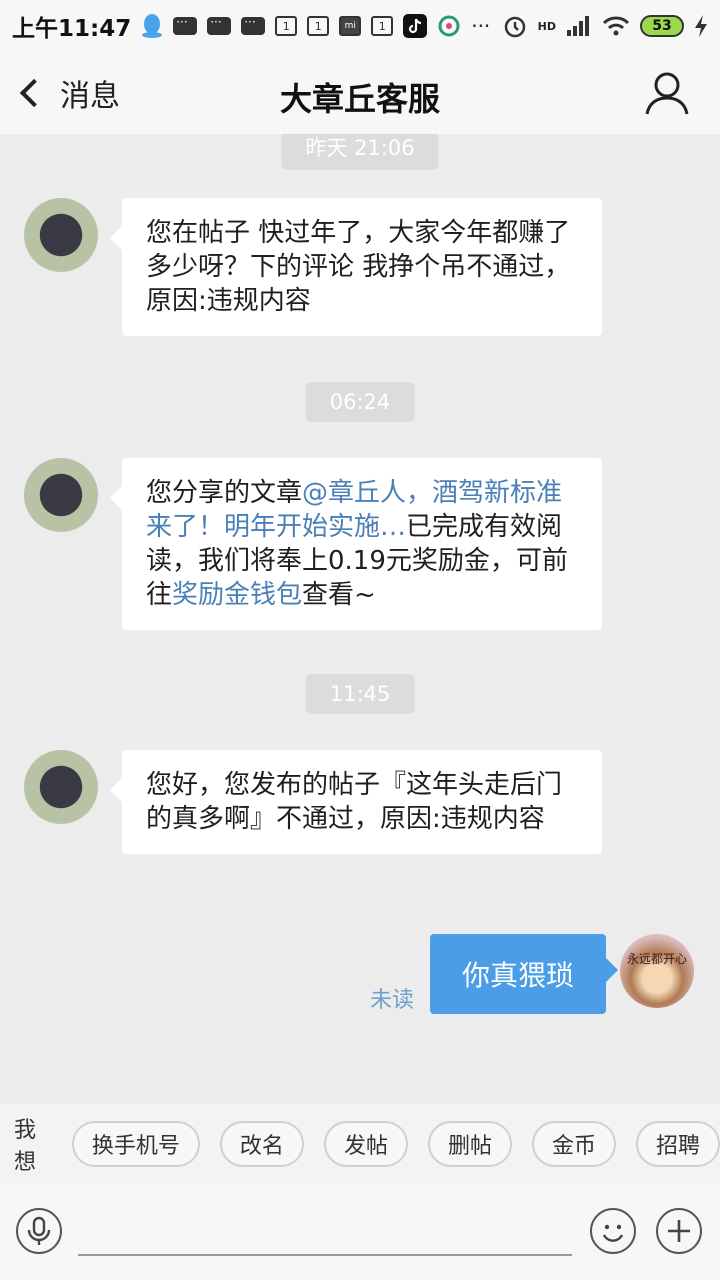 Image resolution: width=720 pixels, height=1280 pixels. What do you see at coordinates (365, 1144) in the screenshot?
I see `quick-chip-post: 发帖` at bounding box center [365, 1144].